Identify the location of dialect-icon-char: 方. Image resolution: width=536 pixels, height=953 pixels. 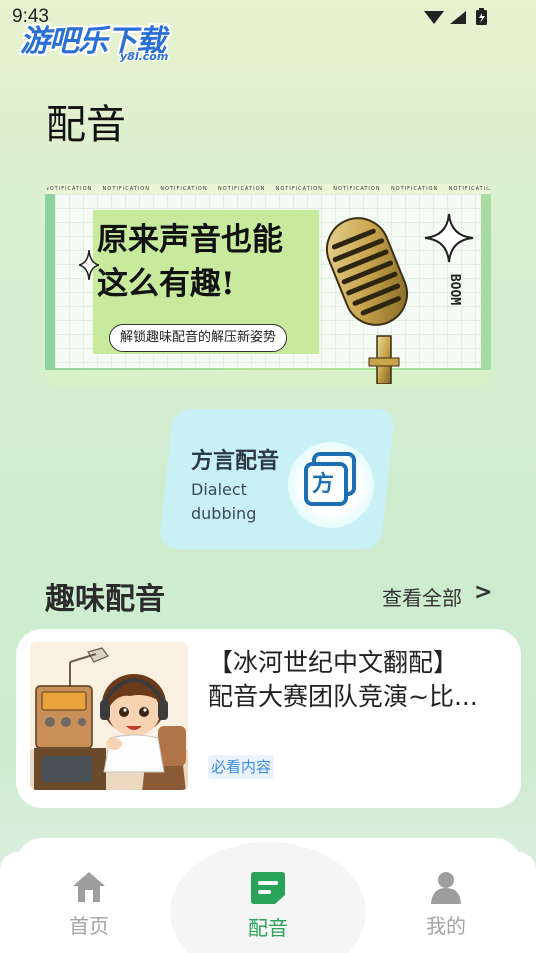
(322, 484).